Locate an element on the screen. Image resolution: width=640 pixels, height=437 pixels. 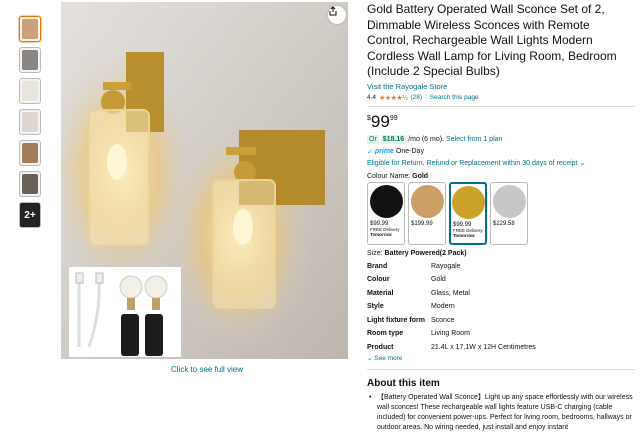
spec-key: Material is located at coordinates (380, 293).